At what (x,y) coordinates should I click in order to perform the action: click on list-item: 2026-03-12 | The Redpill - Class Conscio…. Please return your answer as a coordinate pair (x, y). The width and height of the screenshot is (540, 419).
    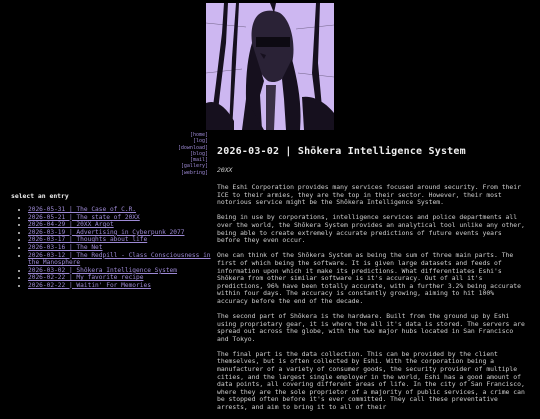
    Looking at the image, I should click on (123, 259).